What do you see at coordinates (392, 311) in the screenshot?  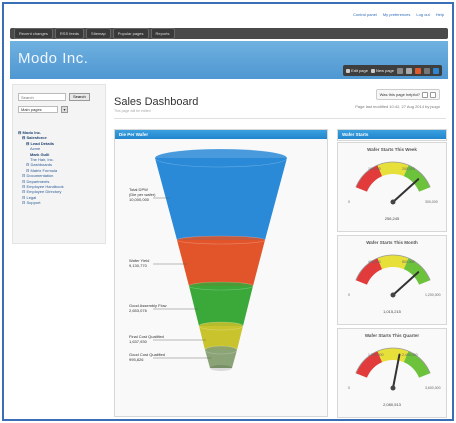 I see `gauge-value: 1,015,215` at bounding box center [392, 311].